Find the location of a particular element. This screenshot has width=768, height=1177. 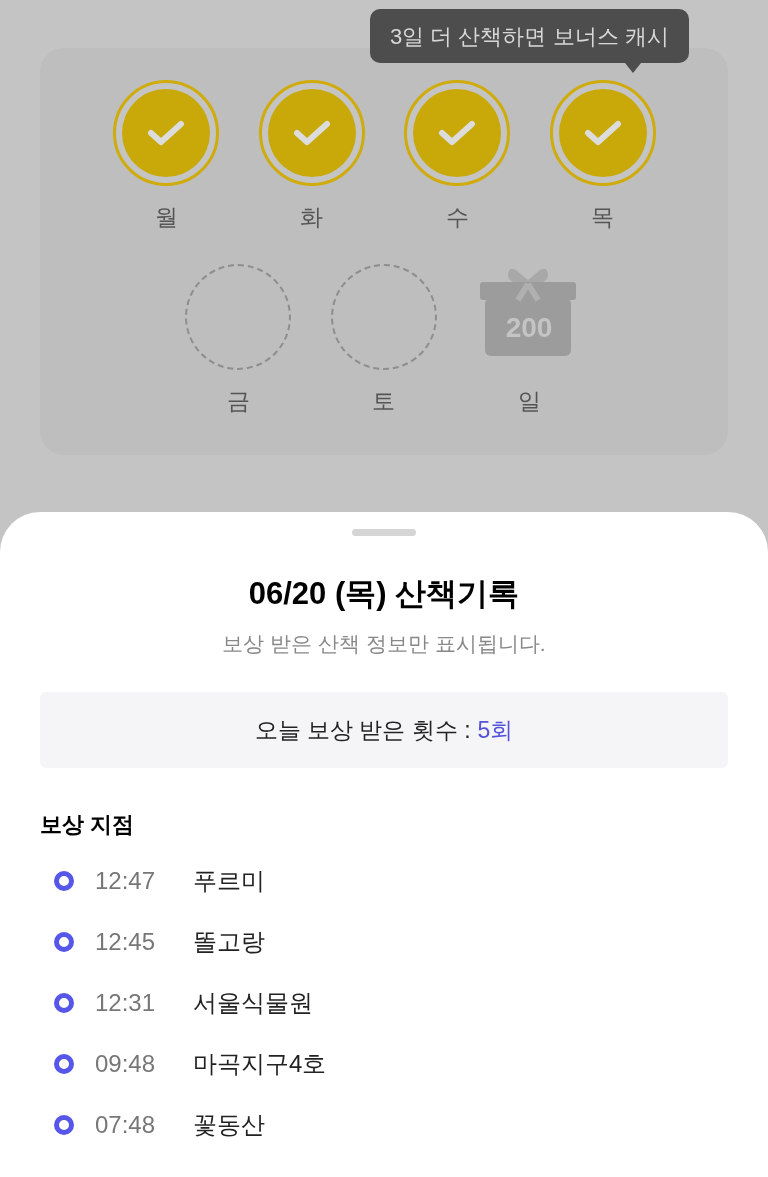

sheet-title: 06/20 (목) 산책기록 is located at coordinates (384, 594).